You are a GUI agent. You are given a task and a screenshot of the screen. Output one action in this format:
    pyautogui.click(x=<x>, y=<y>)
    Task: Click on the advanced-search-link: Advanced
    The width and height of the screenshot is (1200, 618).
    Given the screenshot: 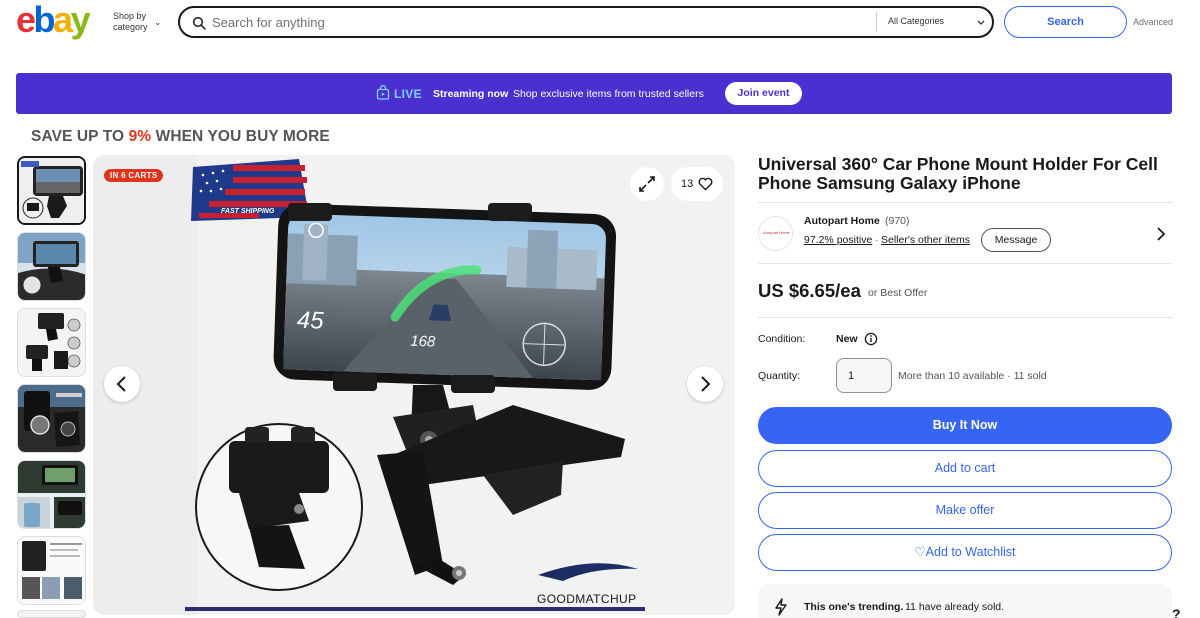 What is the action you would take?
    pyautogui.click(x=1153, y=22)
    